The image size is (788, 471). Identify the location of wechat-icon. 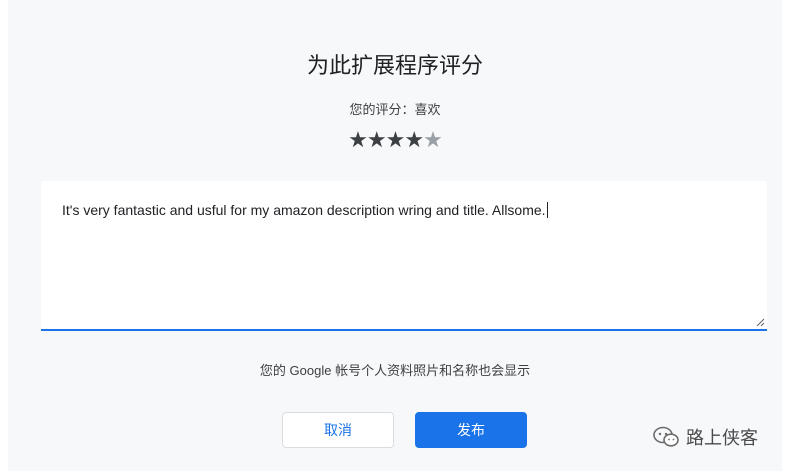
(666, 436).